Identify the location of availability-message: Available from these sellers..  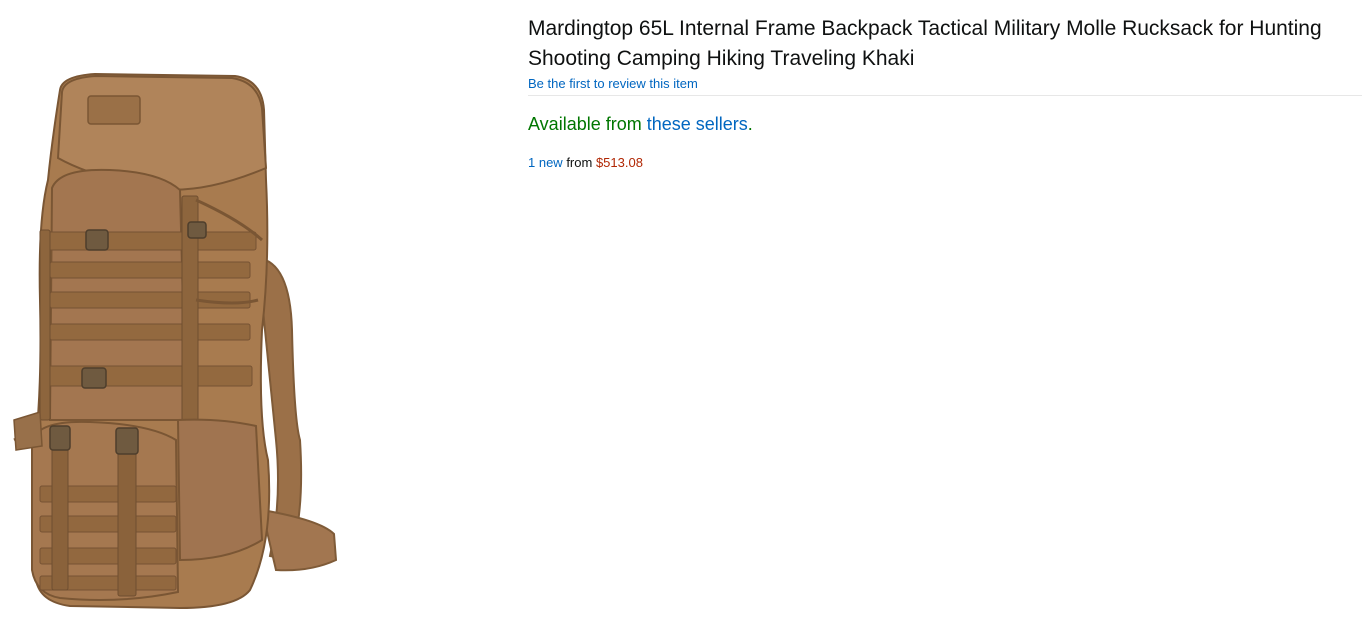
(945, 124).